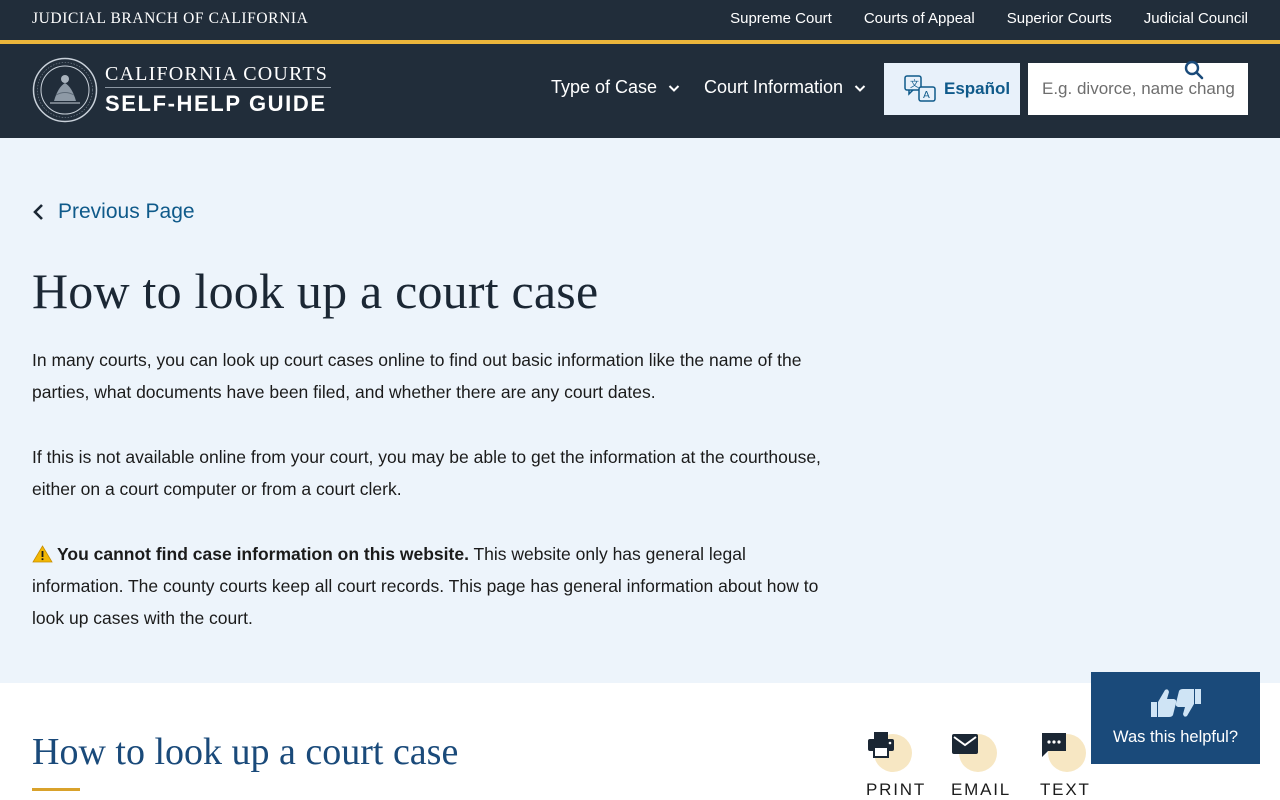 The height and width of the screenshot is (800, 1280). Describe the element at coordinates (926, 95) in the screenshot. I see `svg-text: A` at that location.